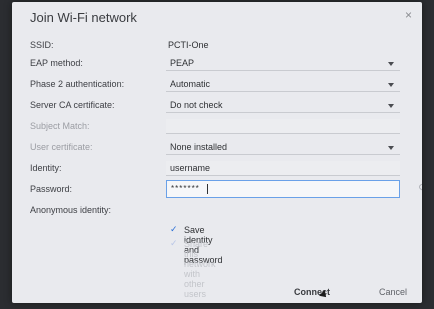  I want to click on phase2-row: Phase 2 authentication: Automatic, so click(217, 86).